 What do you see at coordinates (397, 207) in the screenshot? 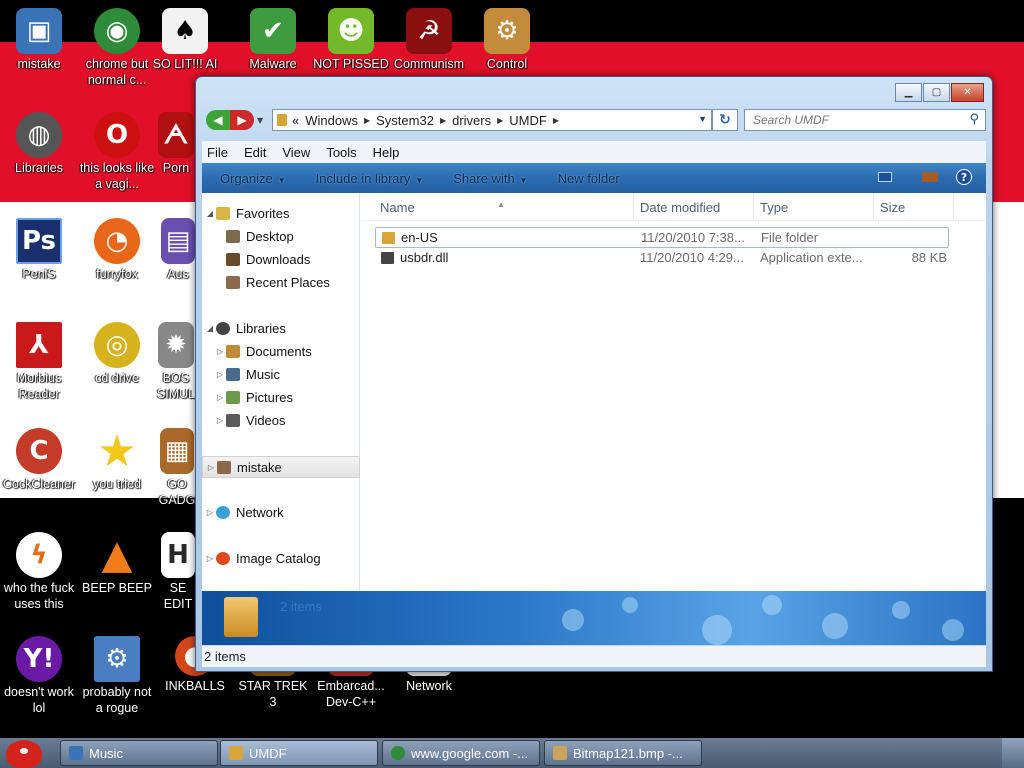
I see `column-name: Name` at bounding box center [397, 207].